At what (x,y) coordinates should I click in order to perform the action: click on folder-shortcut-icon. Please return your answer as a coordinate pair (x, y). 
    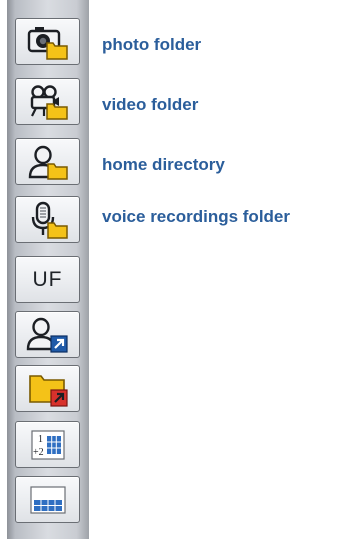
    Looking at the image, I should click on (48, 389).